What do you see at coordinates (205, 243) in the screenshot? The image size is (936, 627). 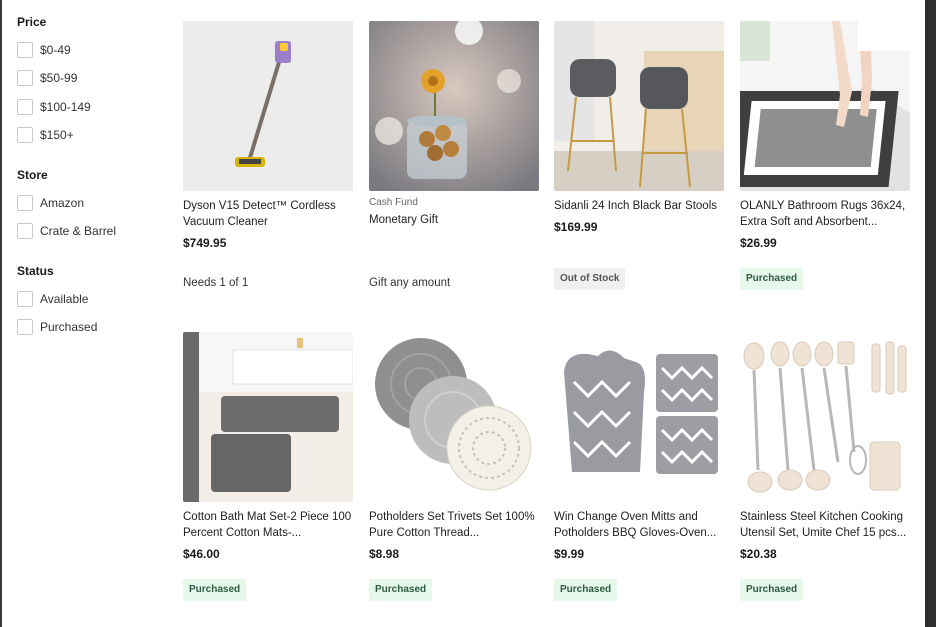 I see `product-price: $749.95` at bounding box center [205, 243].